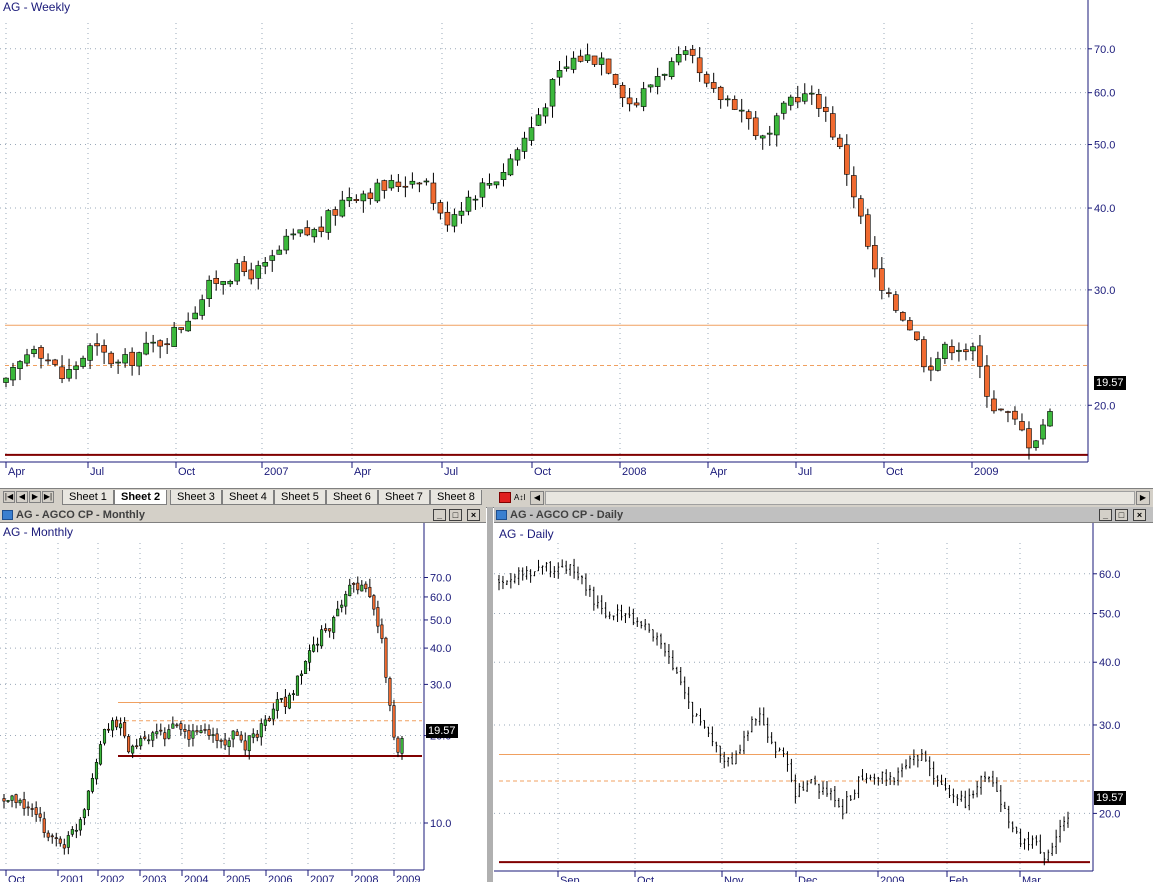  I want to click on y-tick-label: 30.0, so click(1109, 726).